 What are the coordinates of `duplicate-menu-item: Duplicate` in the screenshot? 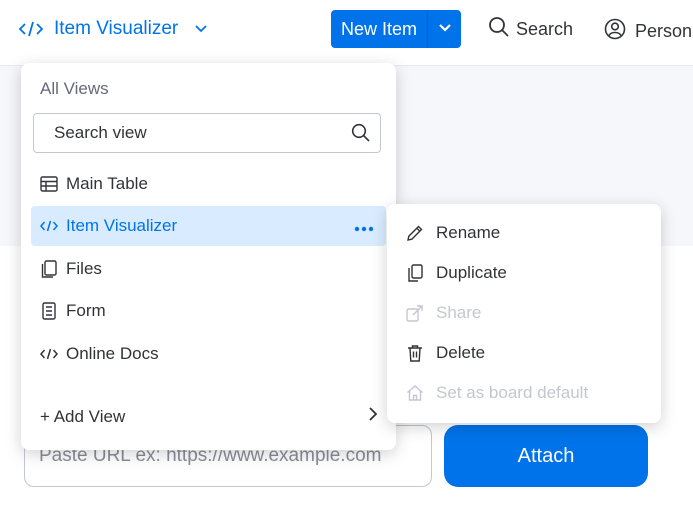 It's located at (456, 273).